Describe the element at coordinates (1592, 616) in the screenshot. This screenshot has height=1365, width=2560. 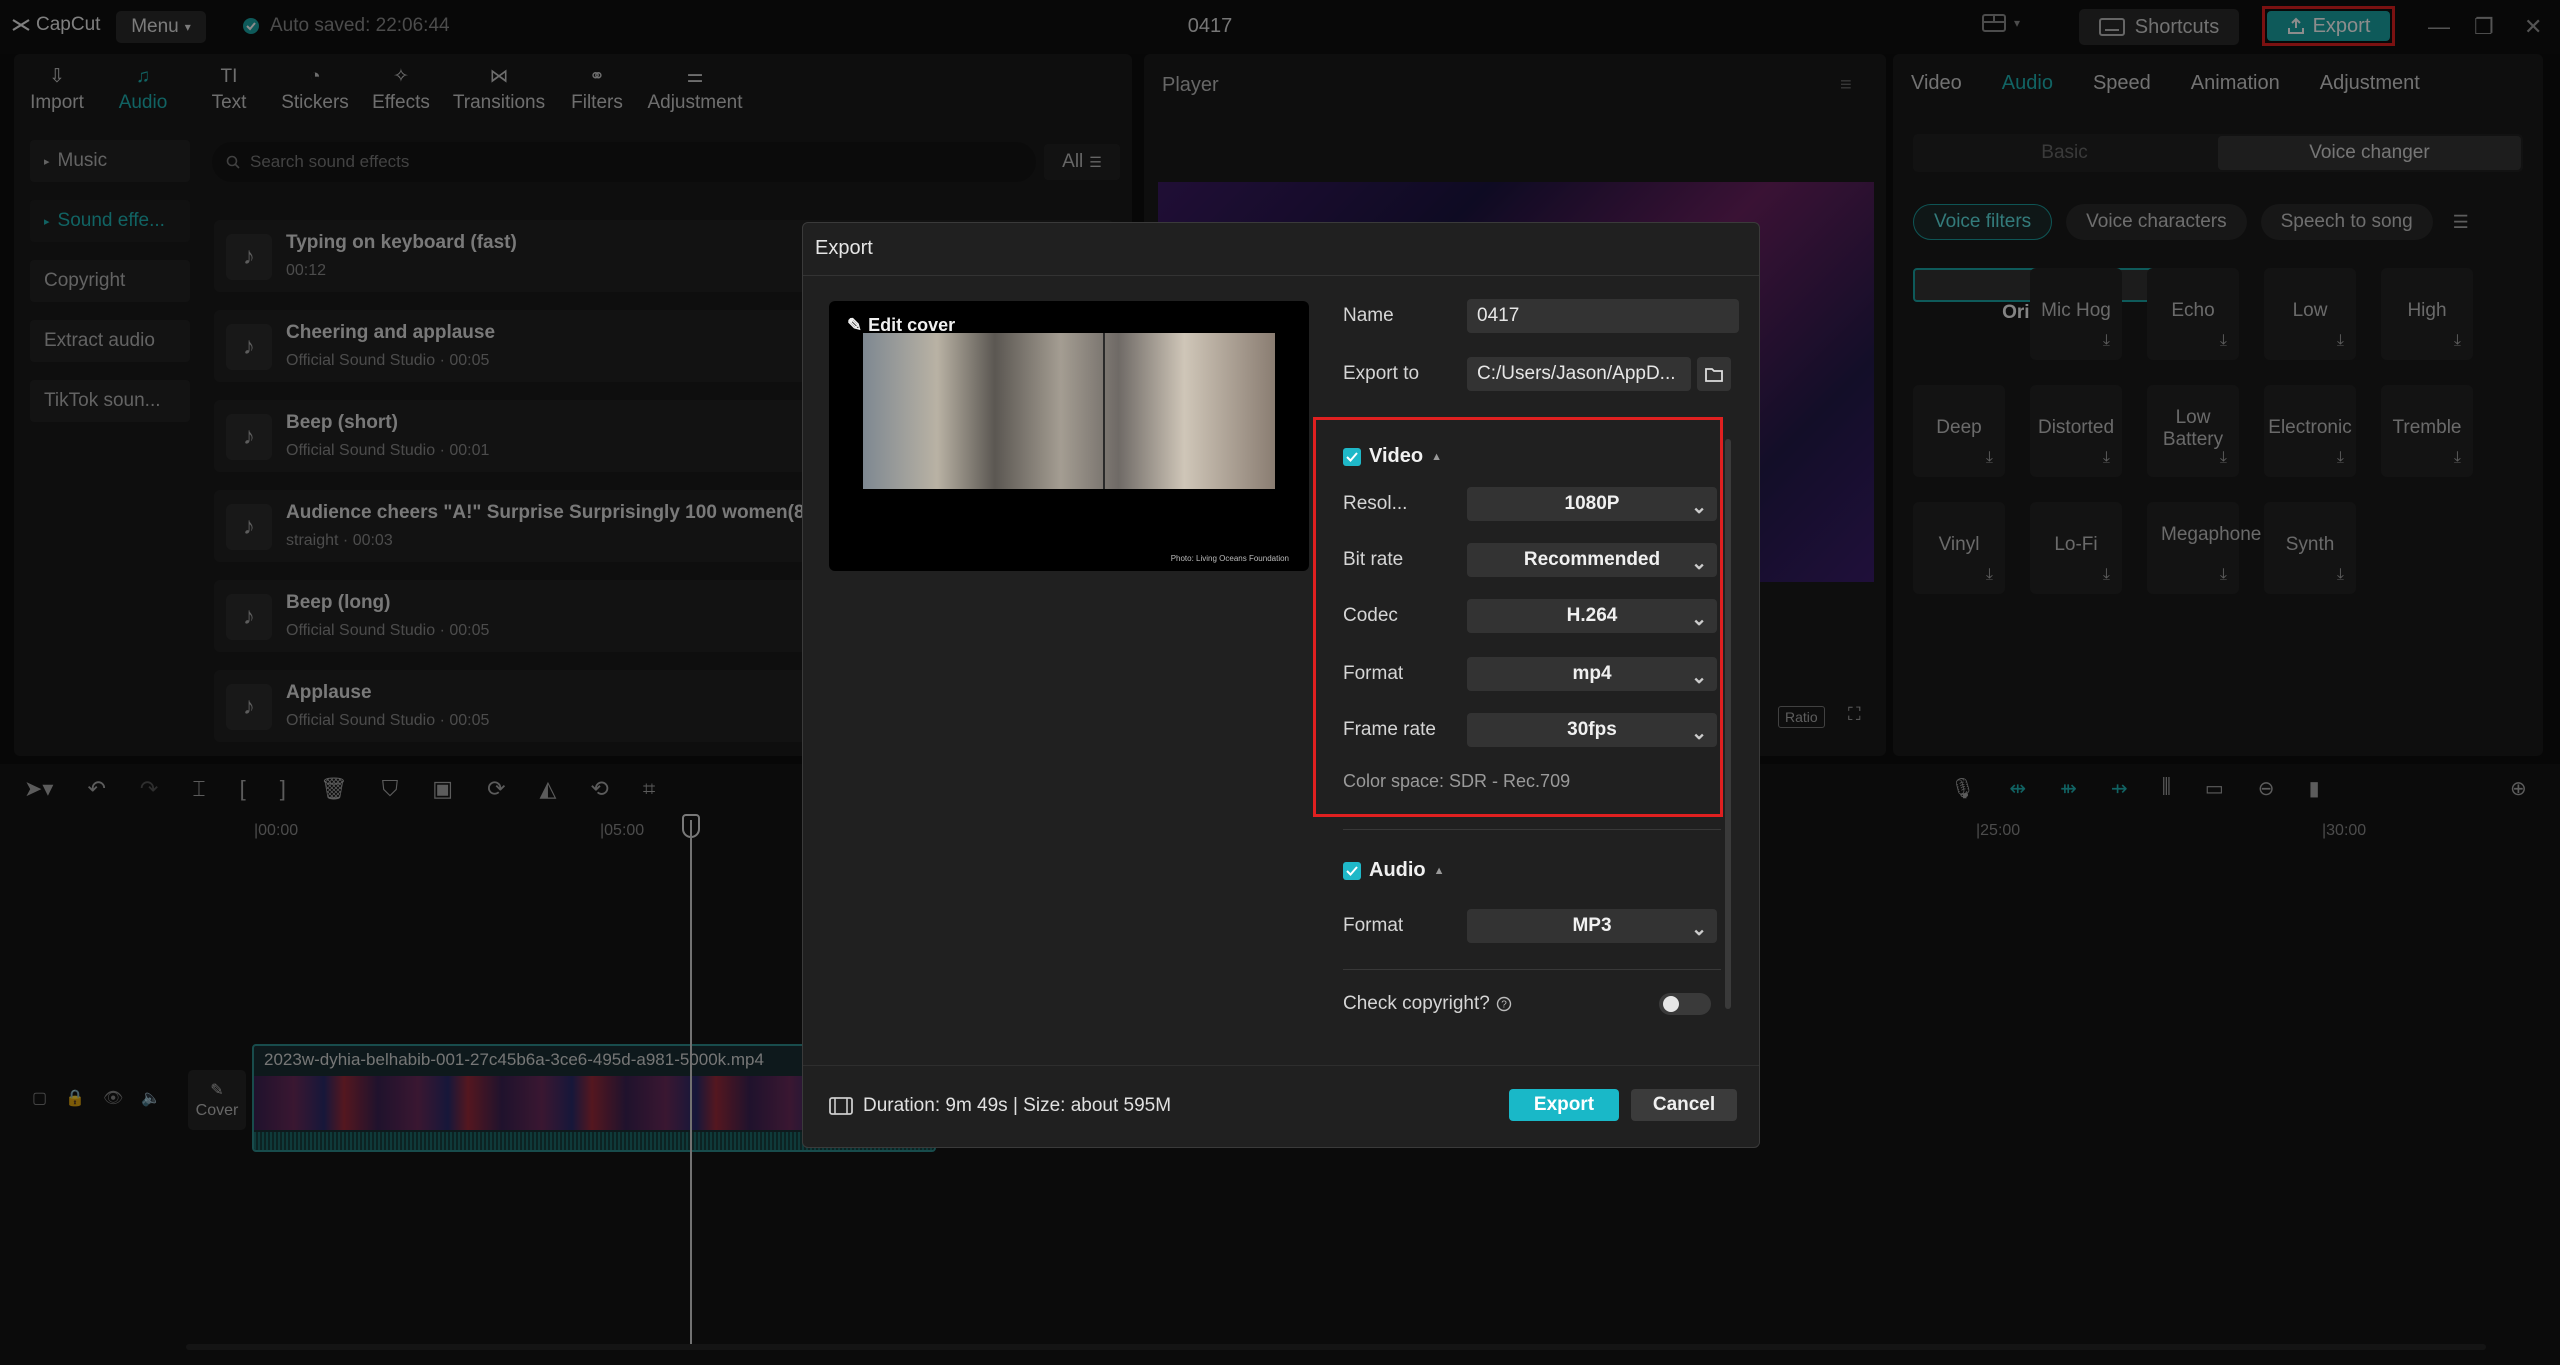
I see `codec-select: H.264 ⌄` at that location.